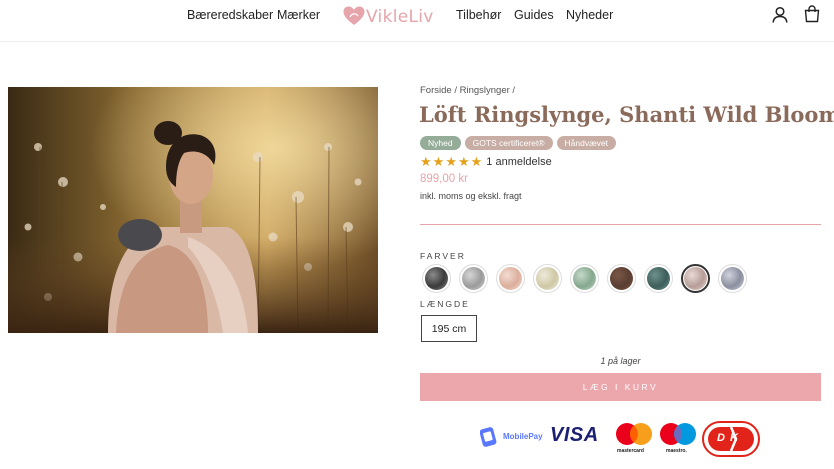 The width and height of the screenshot is (834, 469). I want to click on nav-nyheder: Nyheder, so click(589, 15).